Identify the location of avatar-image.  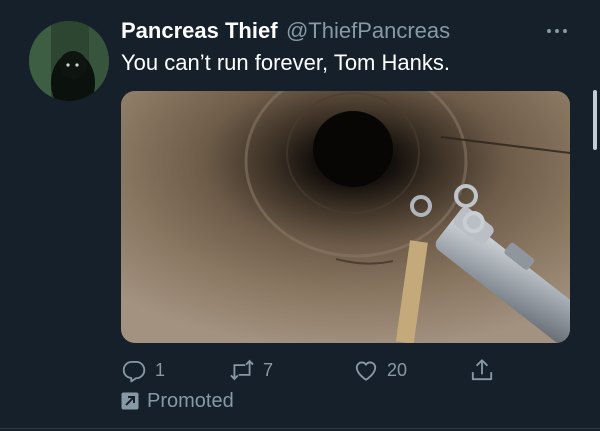
(69, 61).